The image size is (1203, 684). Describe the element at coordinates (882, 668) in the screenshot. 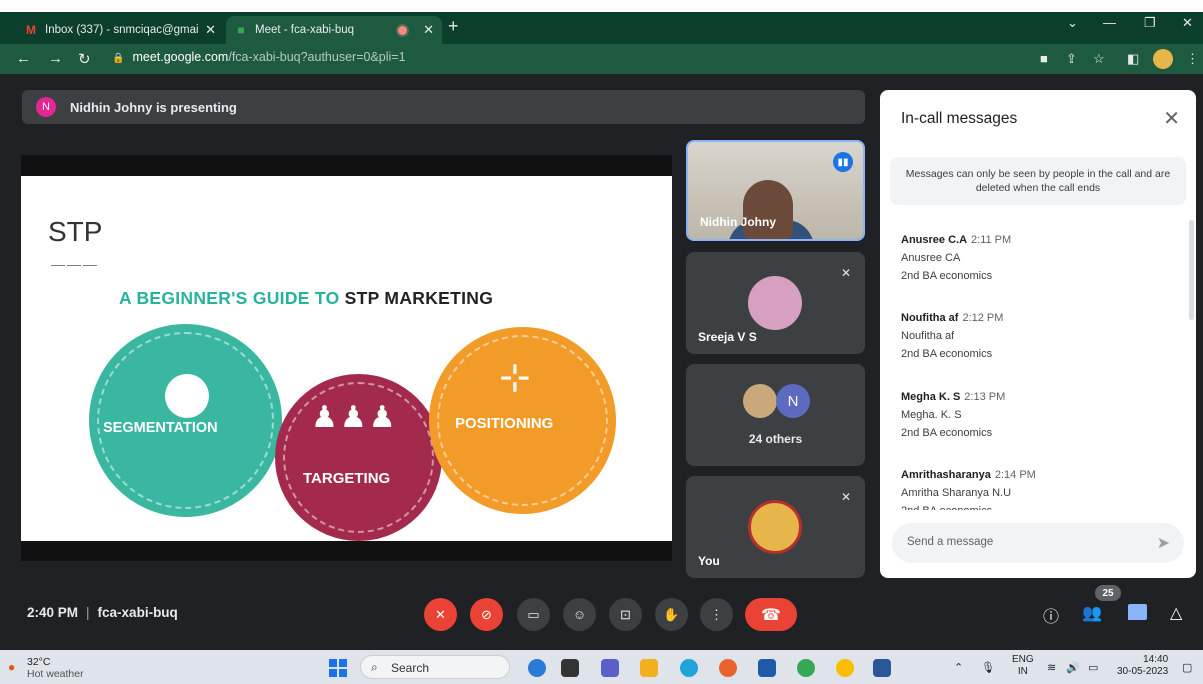

I see `word-icon` at that location.